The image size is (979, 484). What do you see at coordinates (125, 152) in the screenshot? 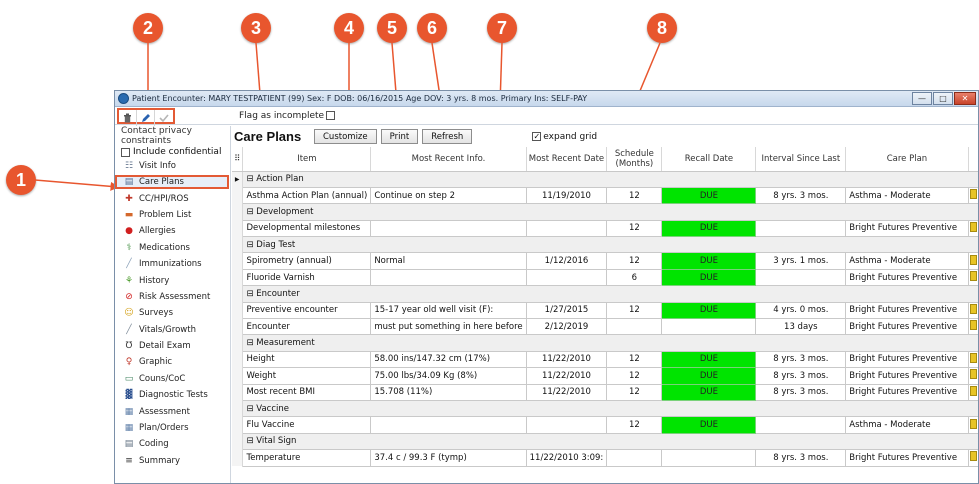
I see `include-confidential-checkbox` at bounding box center [125, 152].